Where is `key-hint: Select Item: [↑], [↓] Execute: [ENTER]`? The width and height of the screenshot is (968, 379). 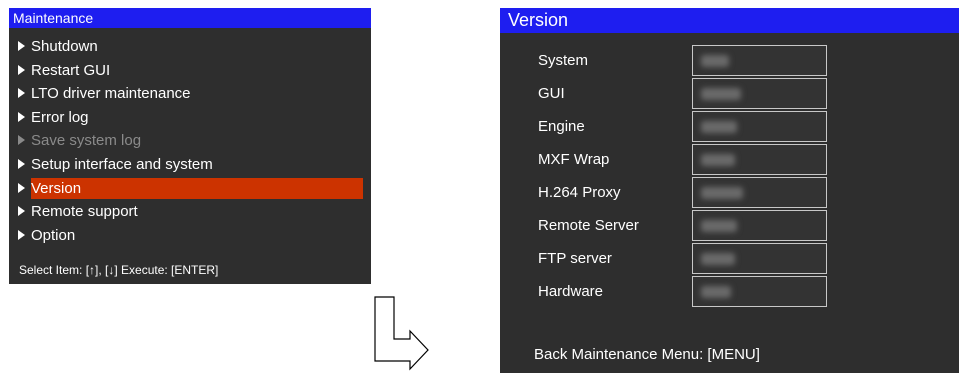 key-hint: Select Item: [↑], [↓] Execute: [ENTER] is located at coordinates (119, 270).